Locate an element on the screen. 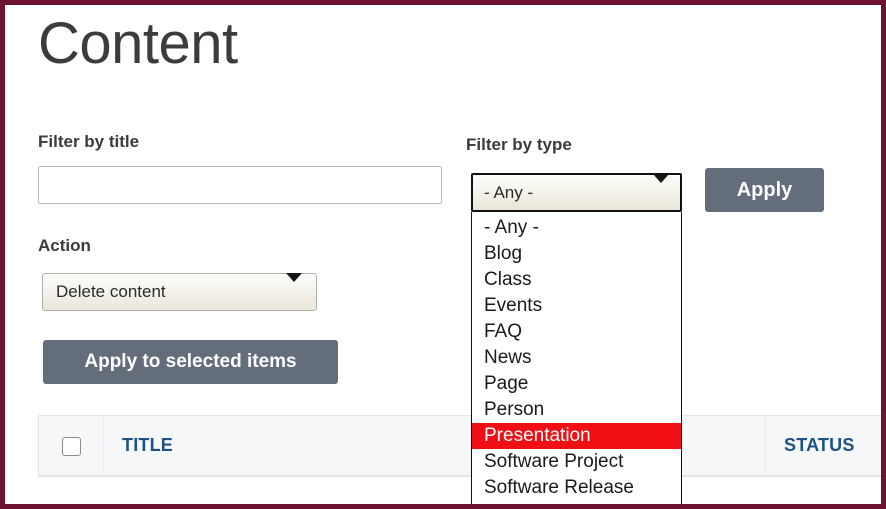 This screenshot has width=886, height=509. option-blog: Blog is located at coordinates (576, 254).